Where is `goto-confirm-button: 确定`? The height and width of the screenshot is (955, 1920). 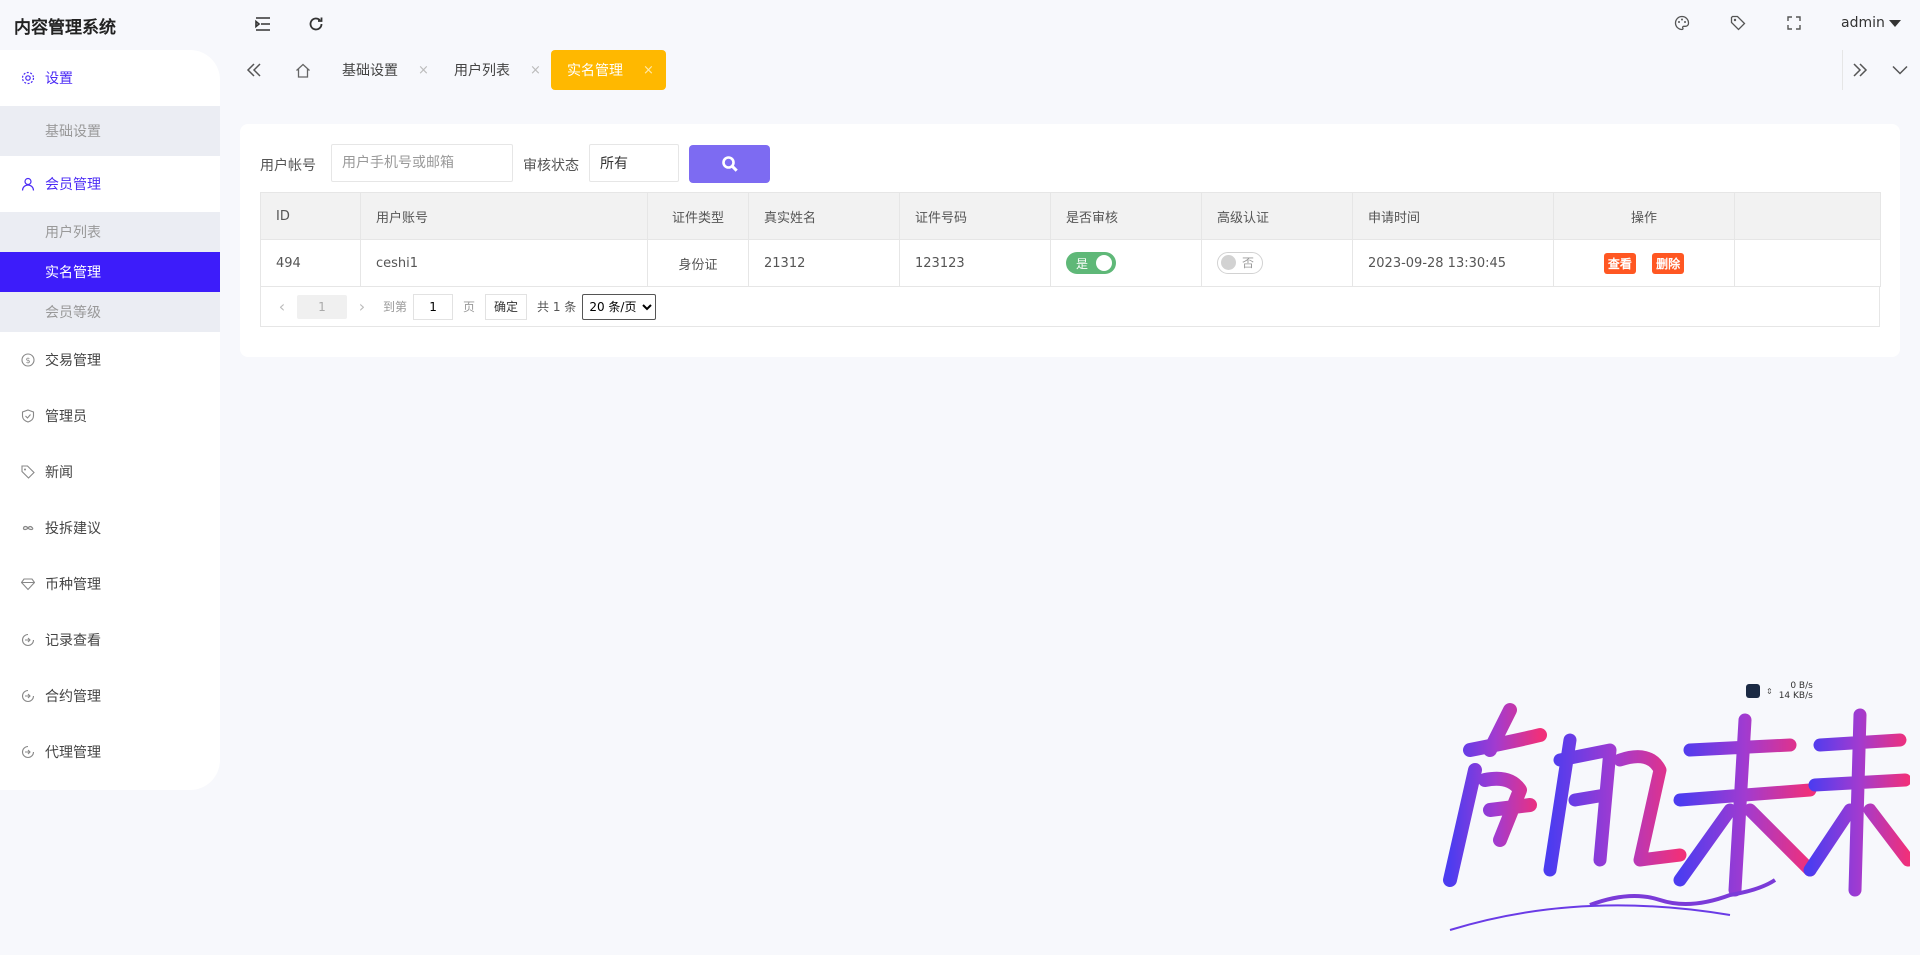
goto-confirm-button: 确定 is located at coordinates (506, 306).